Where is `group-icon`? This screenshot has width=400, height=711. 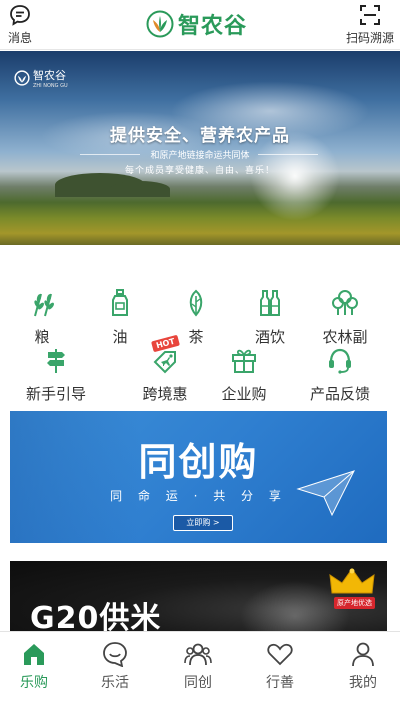
group-icon is located at coordinates (198, 654).